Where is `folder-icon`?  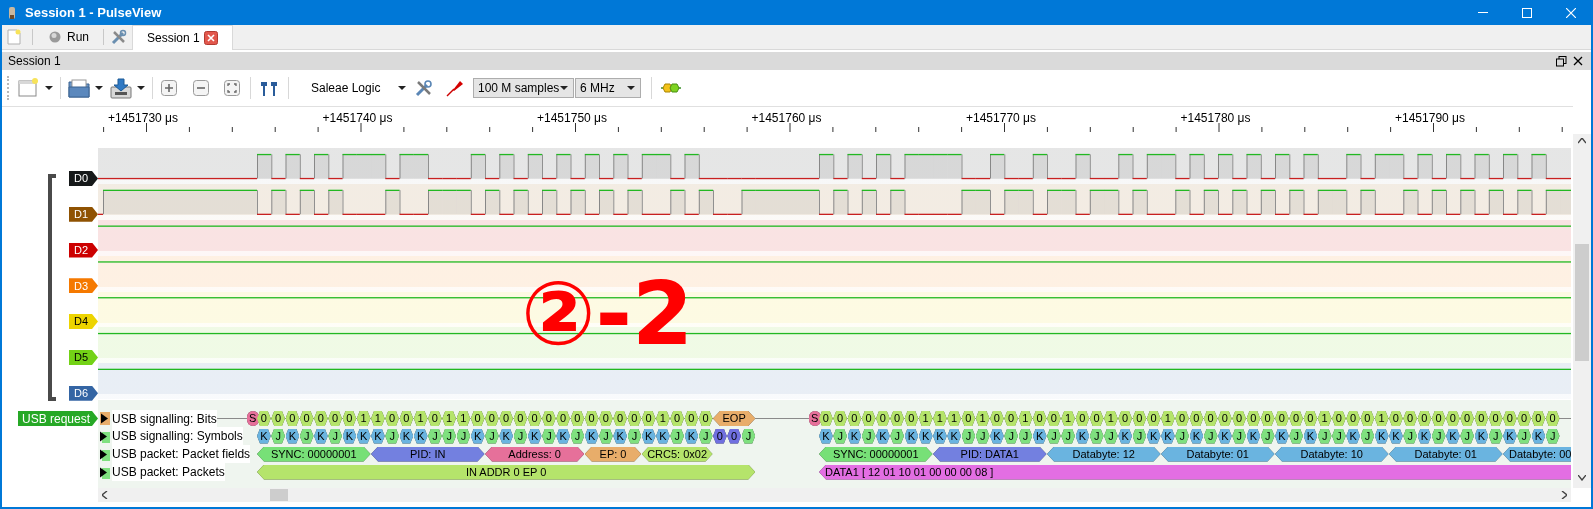 folder-icon is located at coordinates (79, 88).